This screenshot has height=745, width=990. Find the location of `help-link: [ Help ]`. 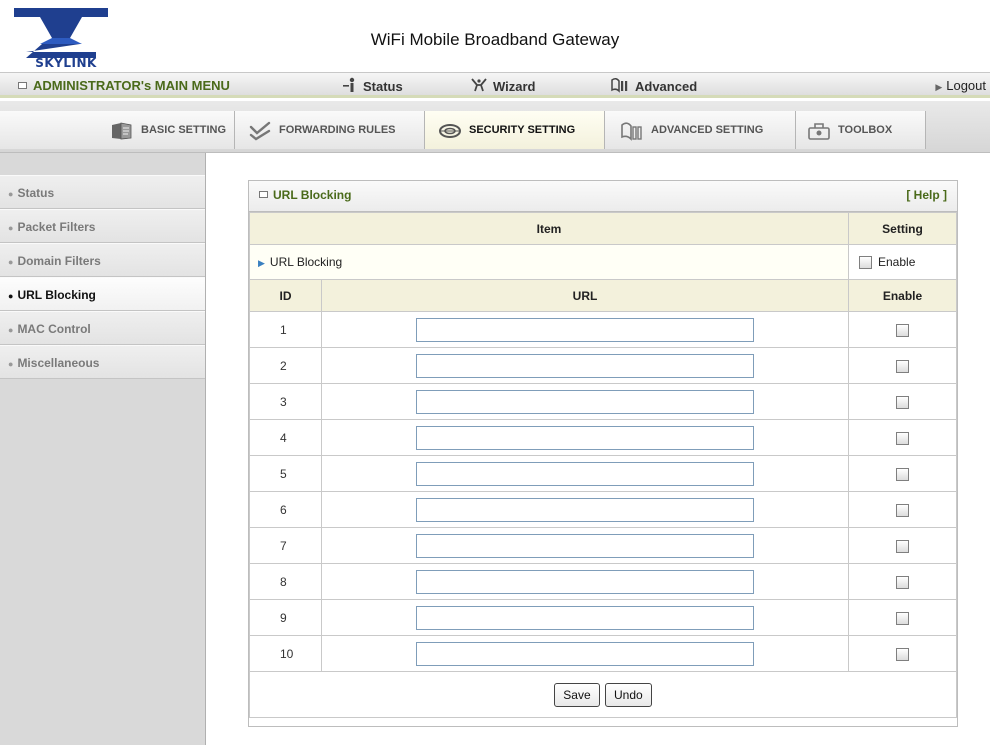

help-link: [ Help ] is located at coordinates (926, 195).